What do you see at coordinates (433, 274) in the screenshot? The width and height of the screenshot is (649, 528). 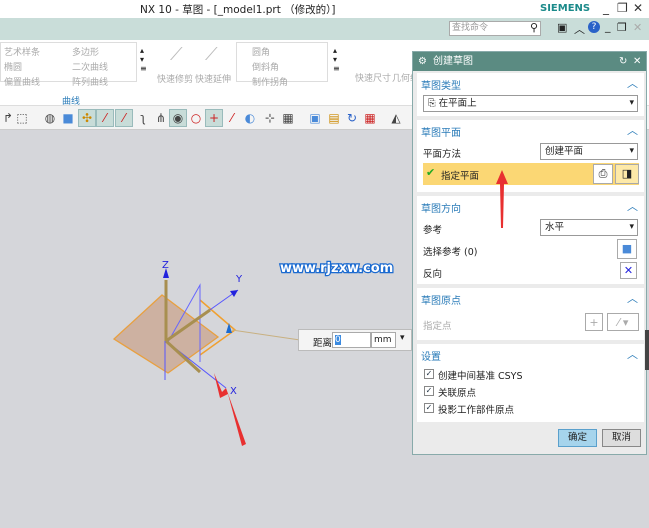 I see `reverse-label: 反向` at bounding box center [433, 274].